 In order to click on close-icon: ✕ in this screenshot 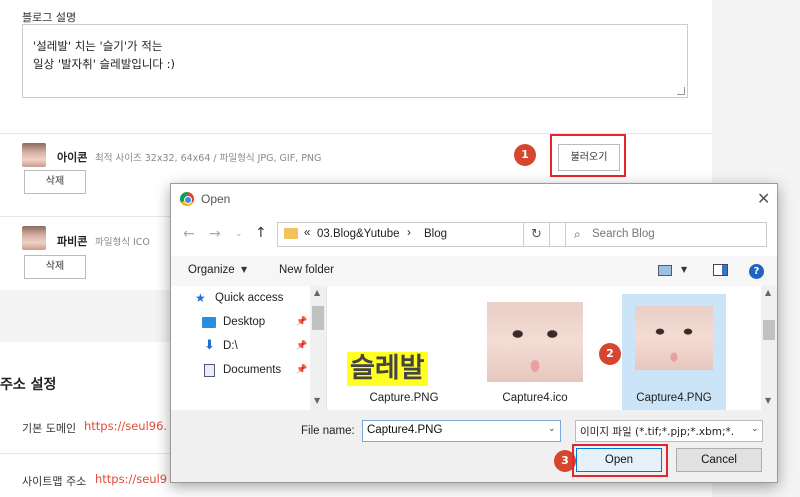, I will do `click(763, 198)`.